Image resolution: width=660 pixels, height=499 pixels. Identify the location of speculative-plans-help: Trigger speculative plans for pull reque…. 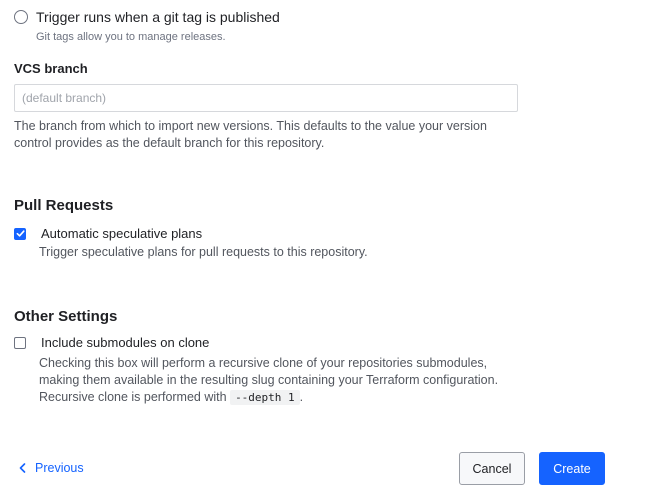
(203, 252).